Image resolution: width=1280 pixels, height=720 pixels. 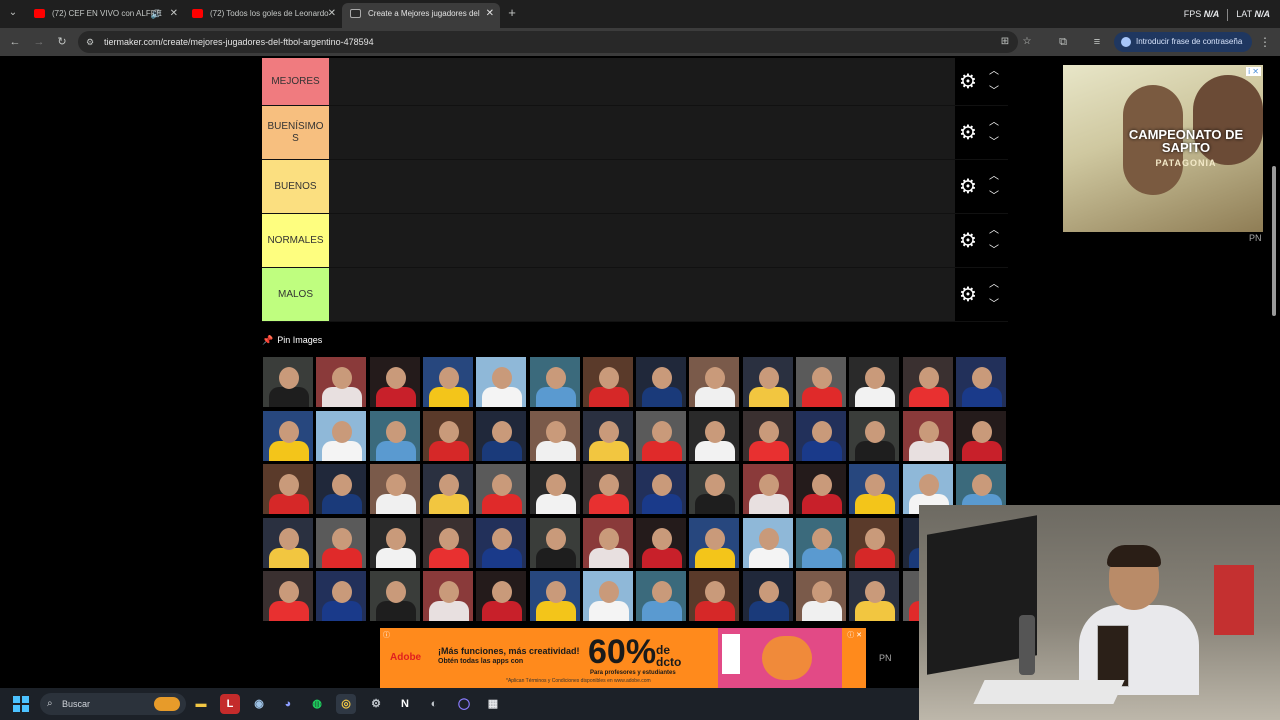 What do you see at coordinates (295, 81) in the screenshot?
I see `tier-label: MEJORES` at bounding box center [295, 81].